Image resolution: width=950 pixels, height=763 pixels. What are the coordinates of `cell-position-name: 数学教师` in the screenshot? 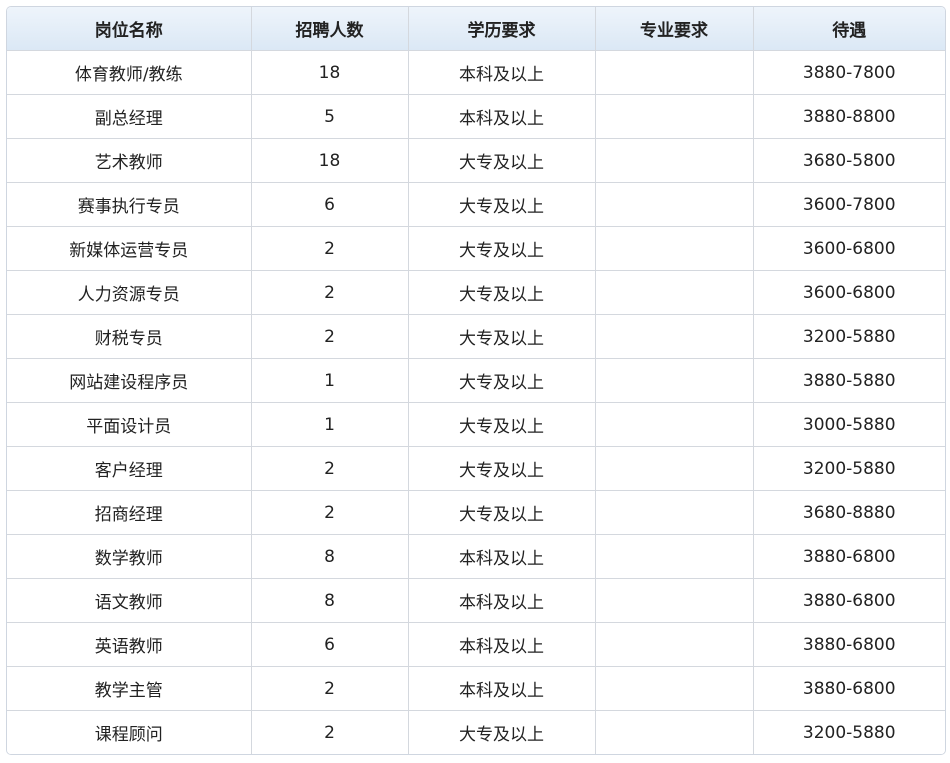 It's located at (129, 556).